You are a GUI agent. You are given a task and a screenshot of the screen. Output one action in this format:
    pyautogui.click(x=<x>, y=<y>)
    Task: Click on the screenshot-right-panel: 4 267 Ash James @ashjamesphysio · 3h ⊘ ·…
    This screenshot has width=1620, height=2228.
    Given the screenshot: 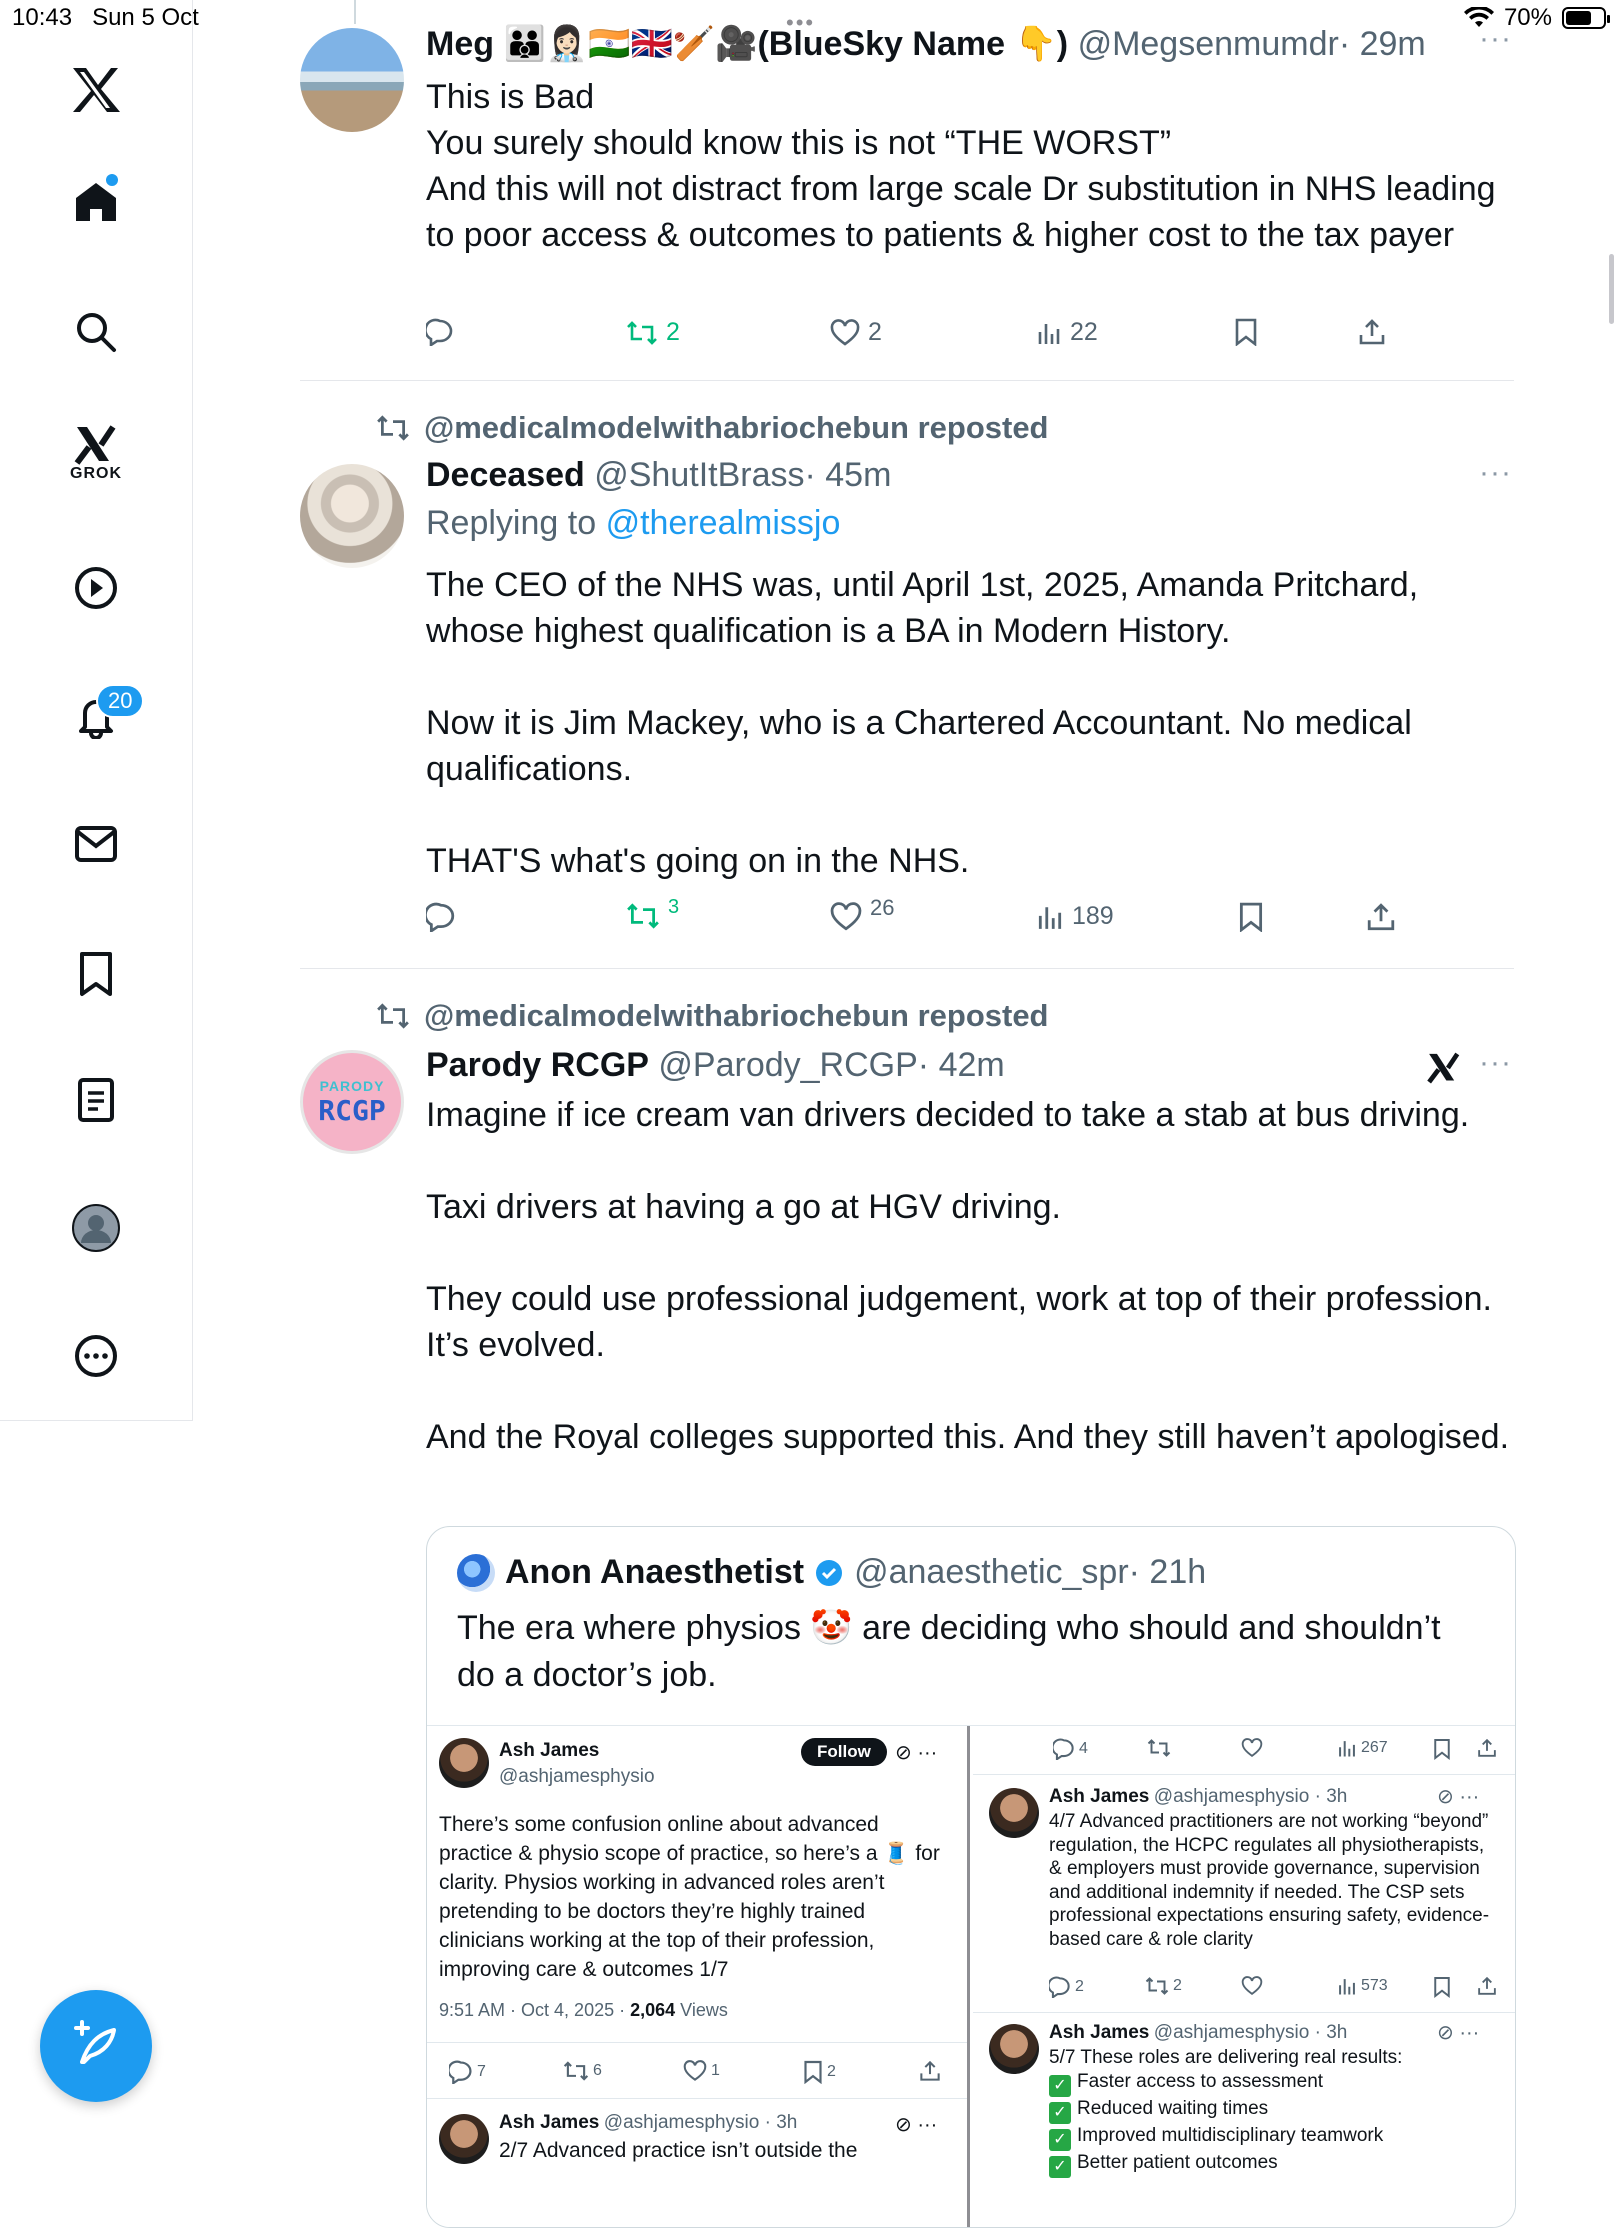 What is the action you would take?
    pyautogui.click(x=1244, y=1976)
    